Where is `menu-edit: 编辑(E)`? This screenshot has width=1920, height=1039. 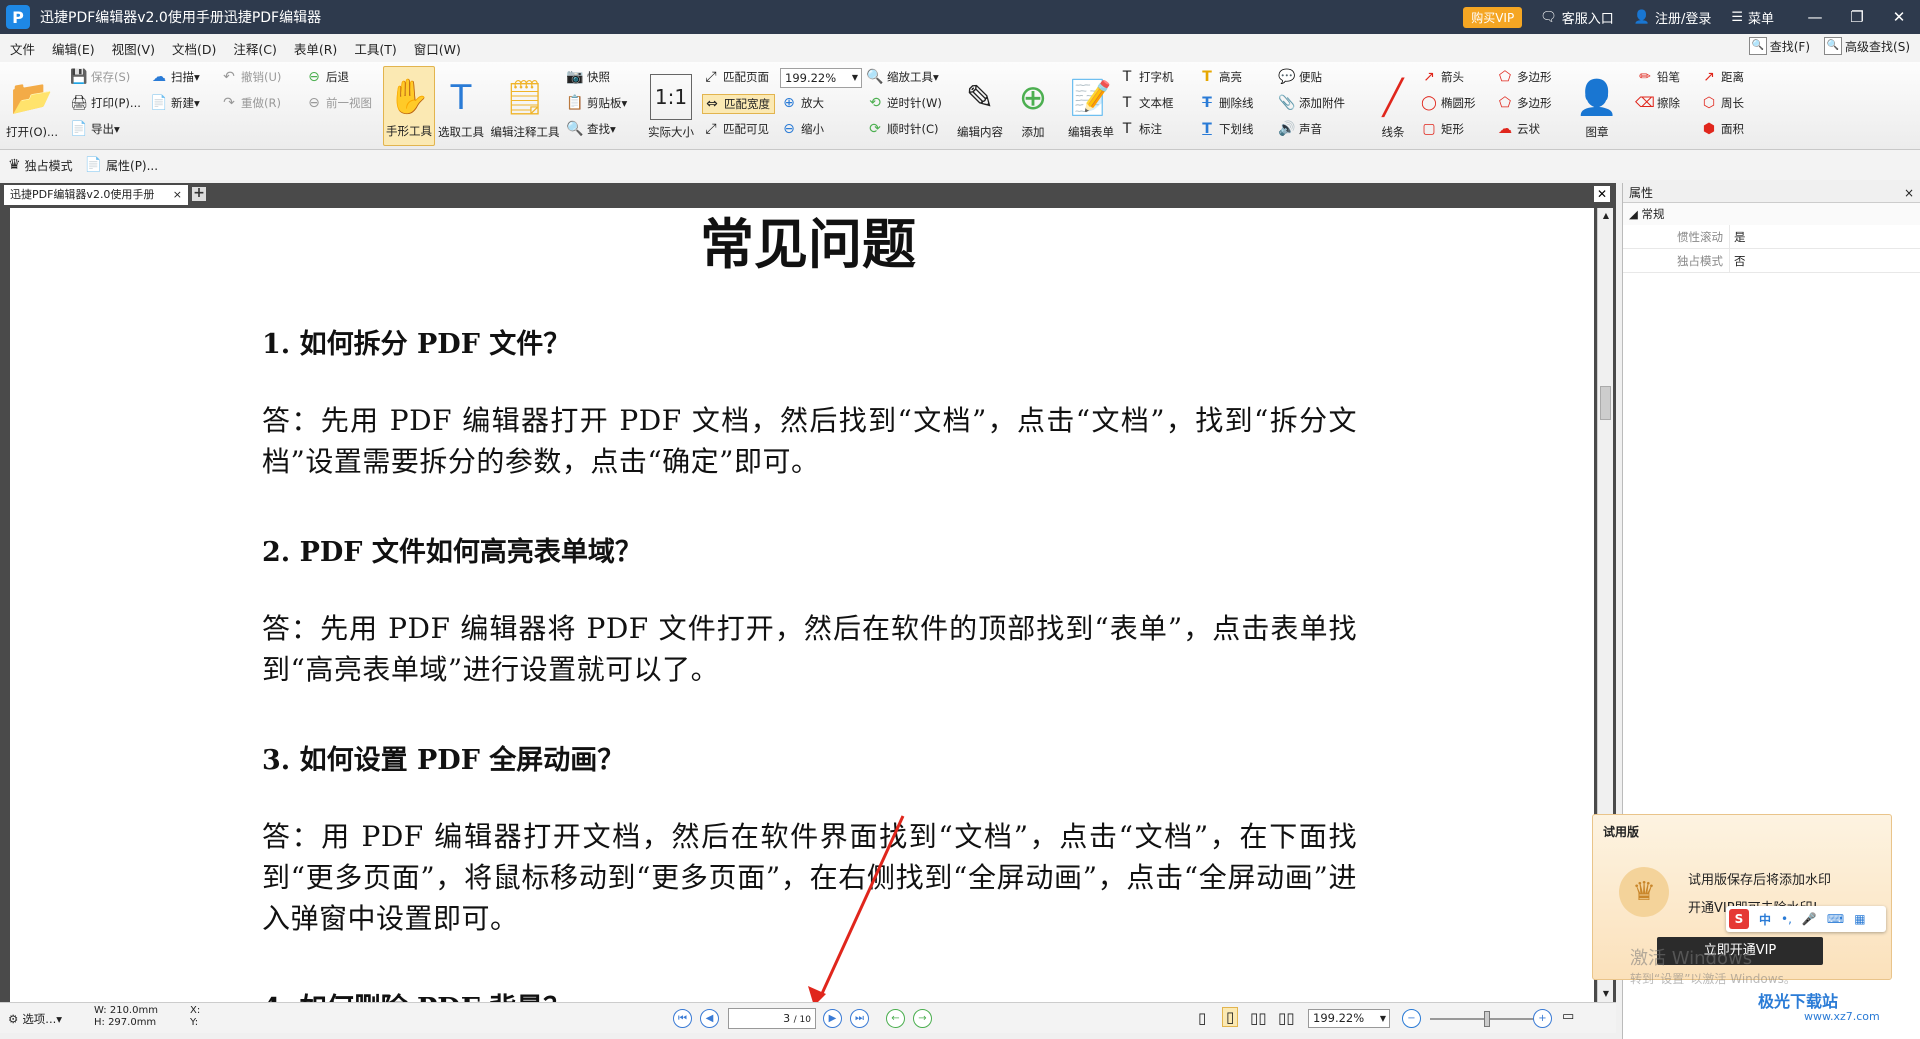
menu-edit: 编辑(E) is located at coordinates (73, 48).